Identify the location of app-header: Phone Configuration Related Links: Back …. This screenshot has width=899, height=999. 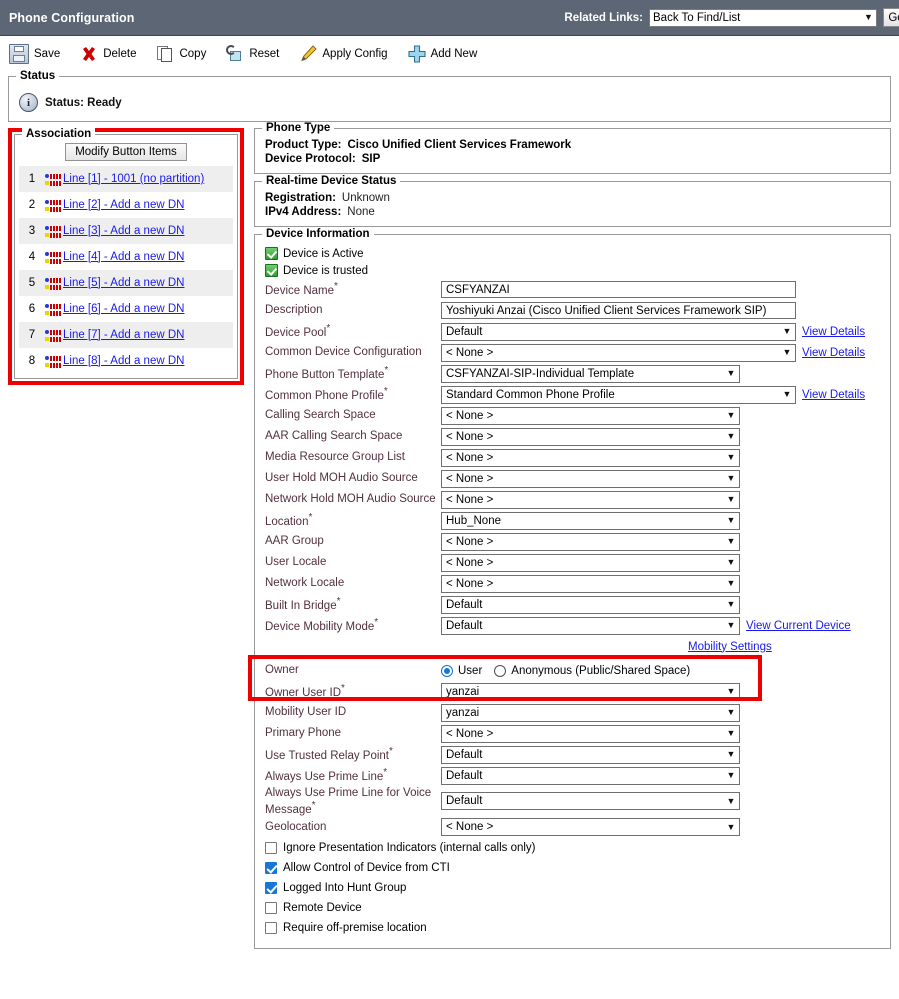
(449, 18).